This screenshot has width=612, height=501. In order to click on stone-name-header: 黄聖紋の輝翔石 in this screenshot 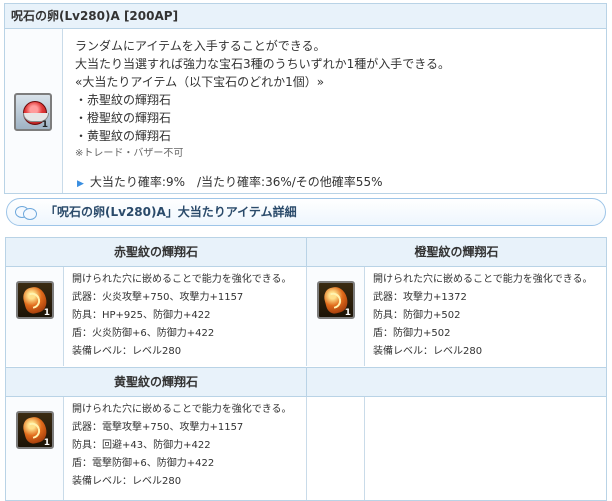, I will do `click(156, 382)`.